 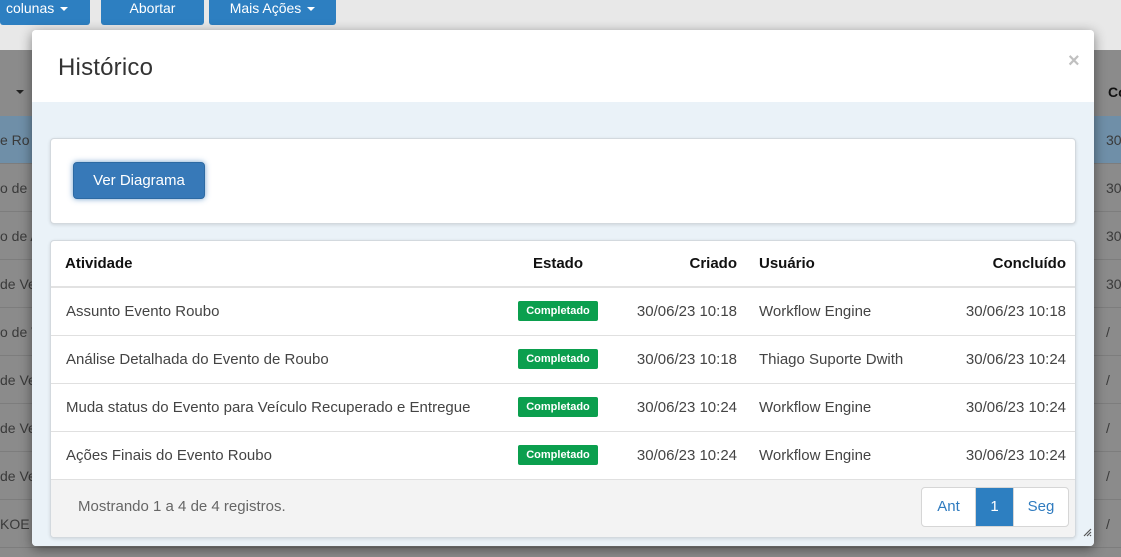 I want to click on background-row-left-text: e Ro, so click(x=15, y=140).